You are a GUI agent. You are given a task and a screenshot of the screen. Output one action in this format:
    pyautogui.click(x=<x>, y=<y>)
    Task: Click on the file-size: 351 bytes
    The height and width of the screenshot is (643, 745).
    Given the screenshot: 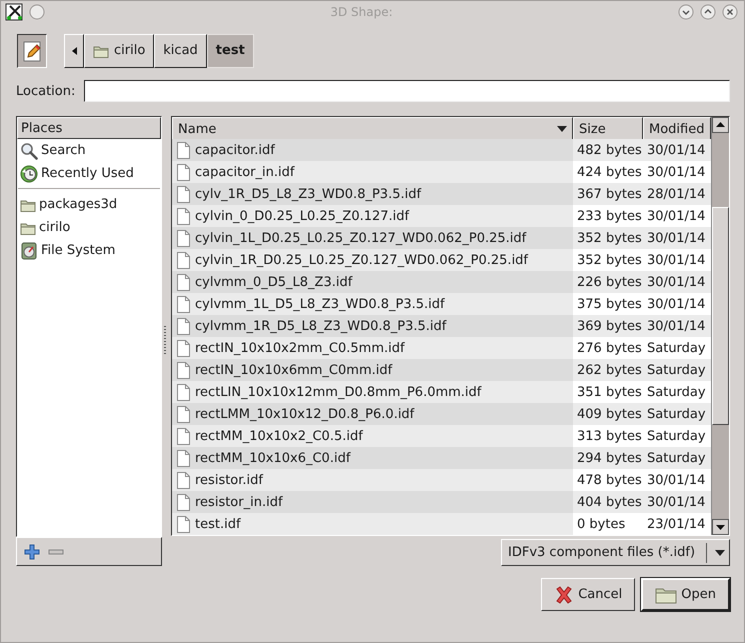 What is the action you would take?
    pyautogui.click(x=609, y=392)
    